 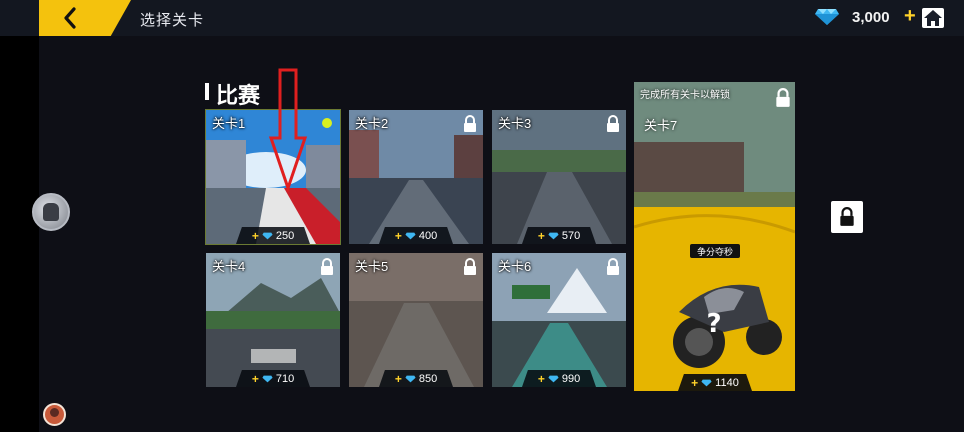 I want to click on level-label: 关卡3, so click(x=515, y=123).